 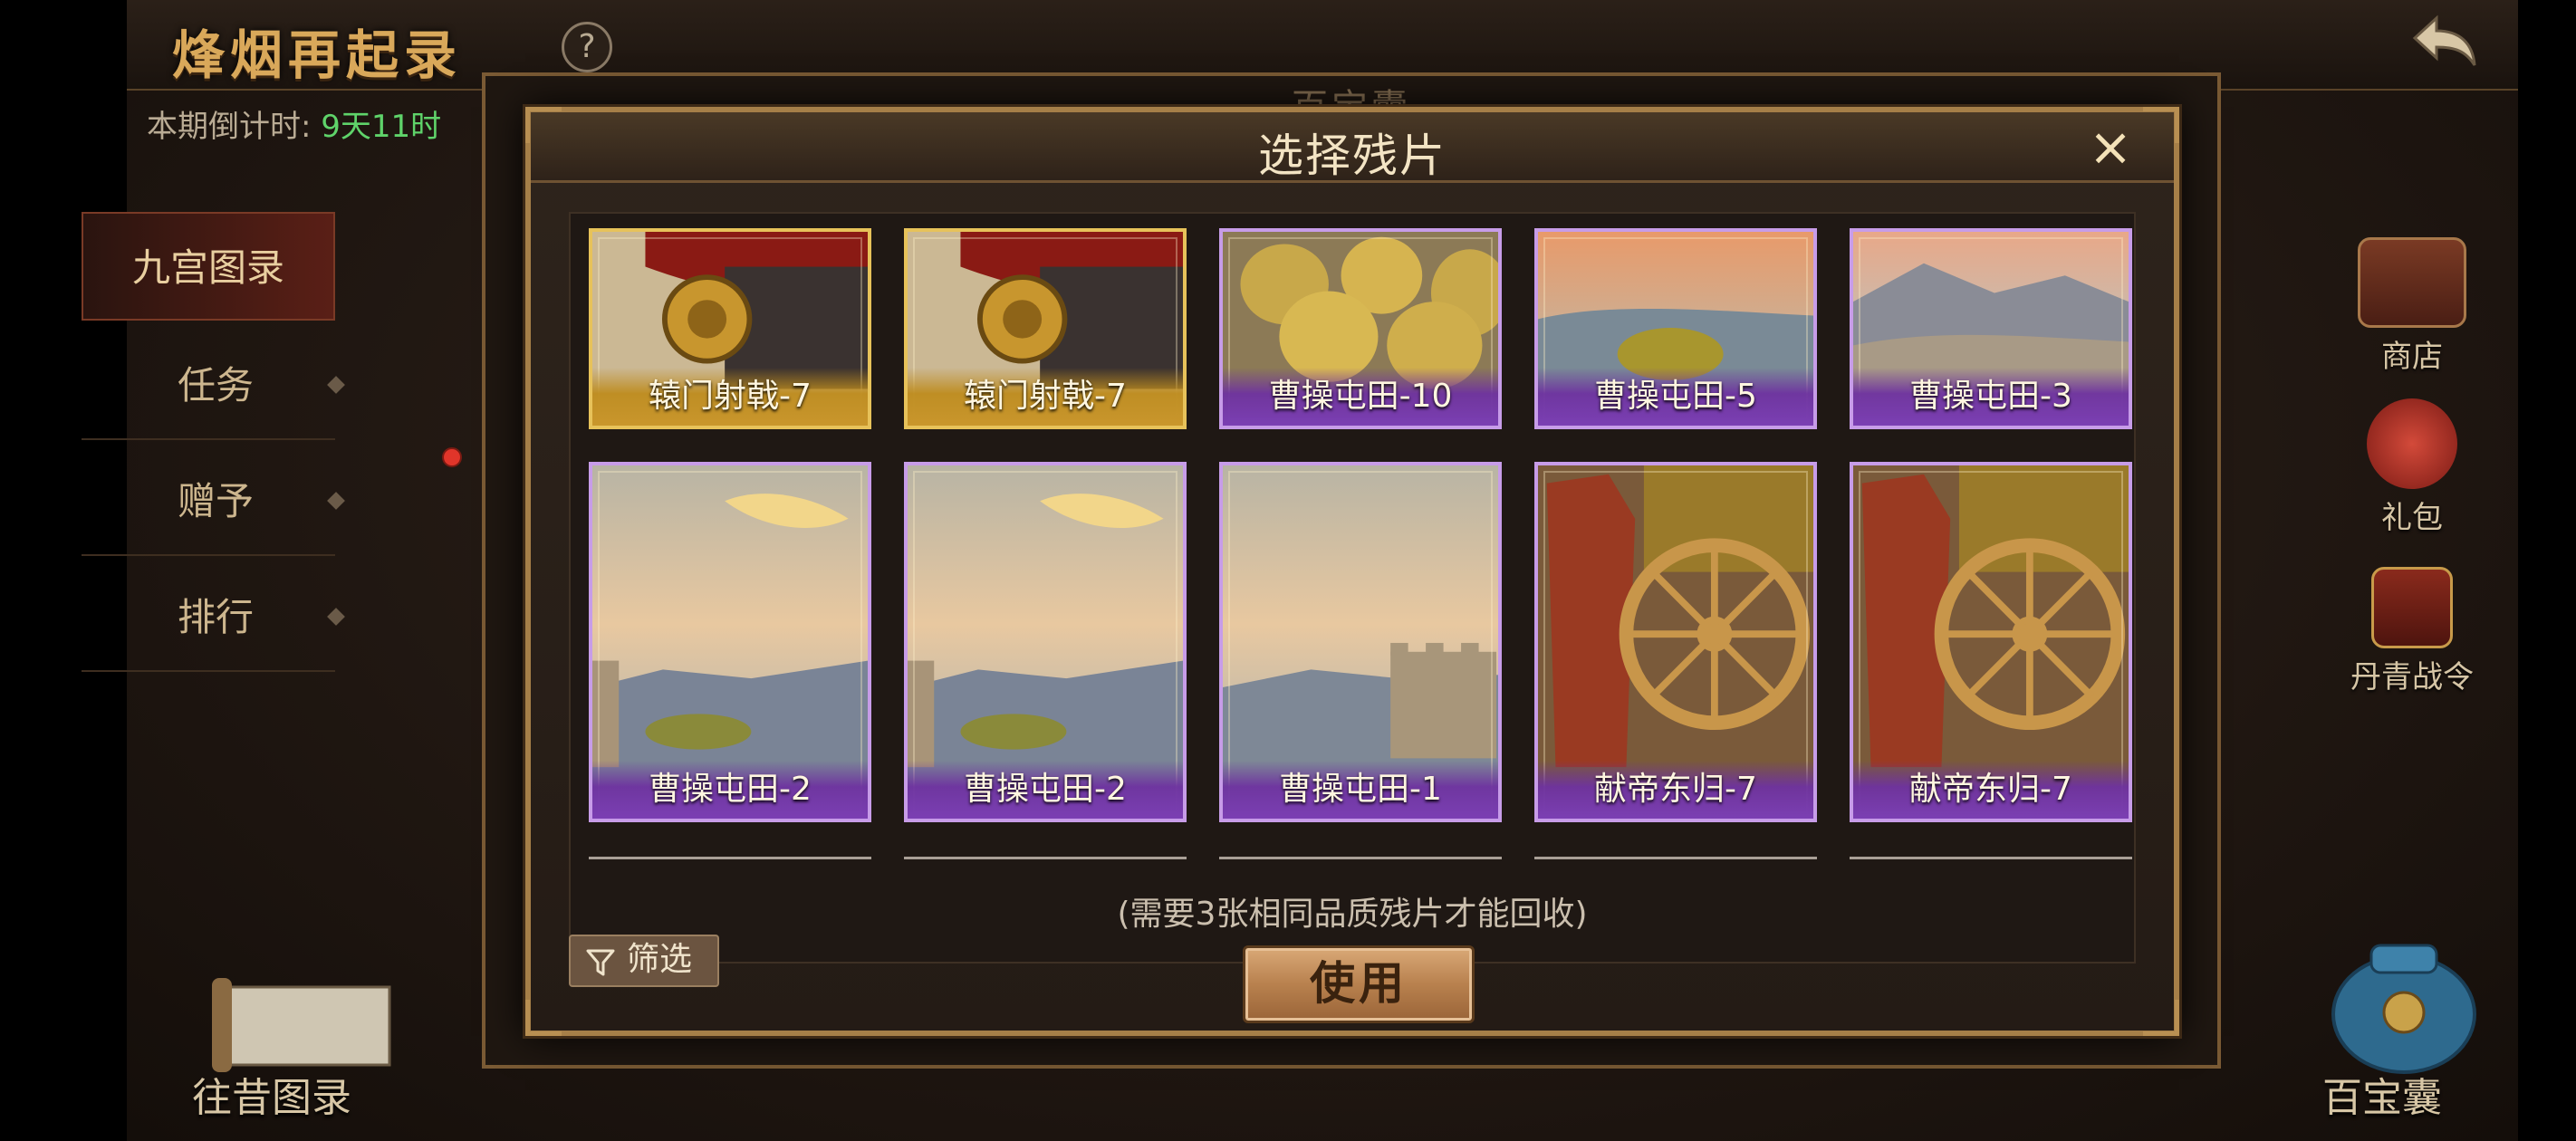 What do you see at coordinates (1352, 155) in the screenshot?
I see `dialog-title: 选择残片` at bounding box center [1352, 155].